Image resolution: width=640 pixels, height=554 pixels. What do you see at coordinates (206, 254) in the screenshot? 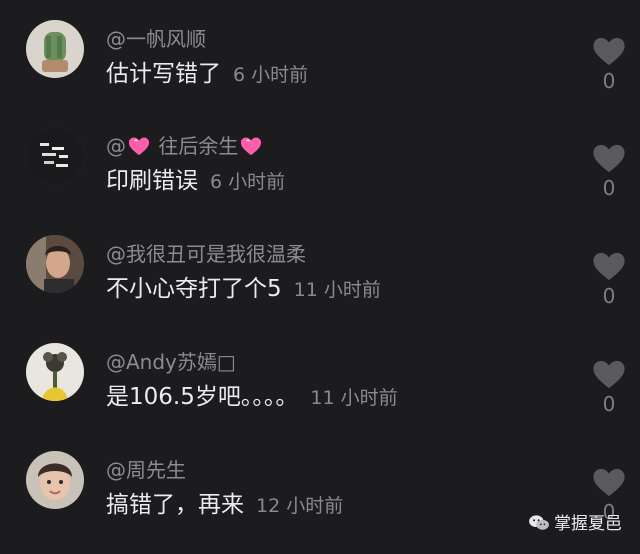
I see `comment-username: @我很丑可是我很温柔` at bounding box center [206, 254].